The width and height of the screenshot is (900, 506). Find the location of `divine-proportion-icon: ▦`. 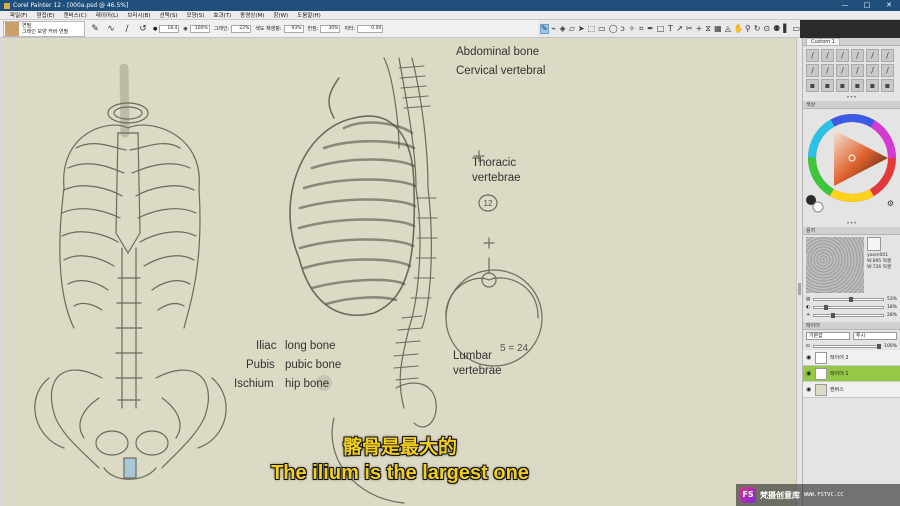

divine-proportion-icon: ▦ is located at coordinates (718, 28).